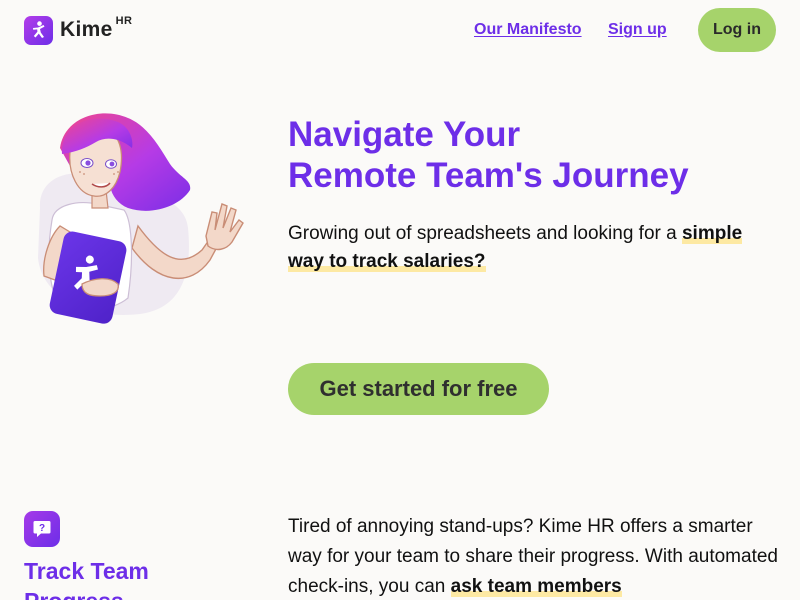 This screenshot has height=600, width=800. What do you see at coordinates (538, 155) in the screenshot?
I see `hero-title: Navigate Your Remote Team's Journey` at bounding box center [538, 155].